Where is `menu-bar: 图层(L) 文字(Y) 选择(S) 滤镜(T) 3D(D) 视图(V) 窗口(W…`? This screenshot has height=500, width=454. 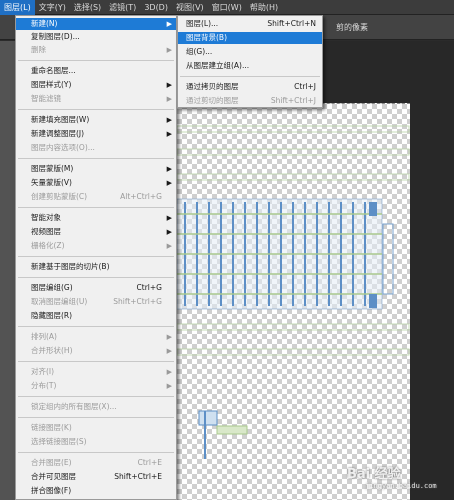 menu-bar: 图层(L) 文字(Y) 选择(S) 滤镜(T) 3D(D) 视图(V) 窗口(W… is located at coordinates (227, 7).